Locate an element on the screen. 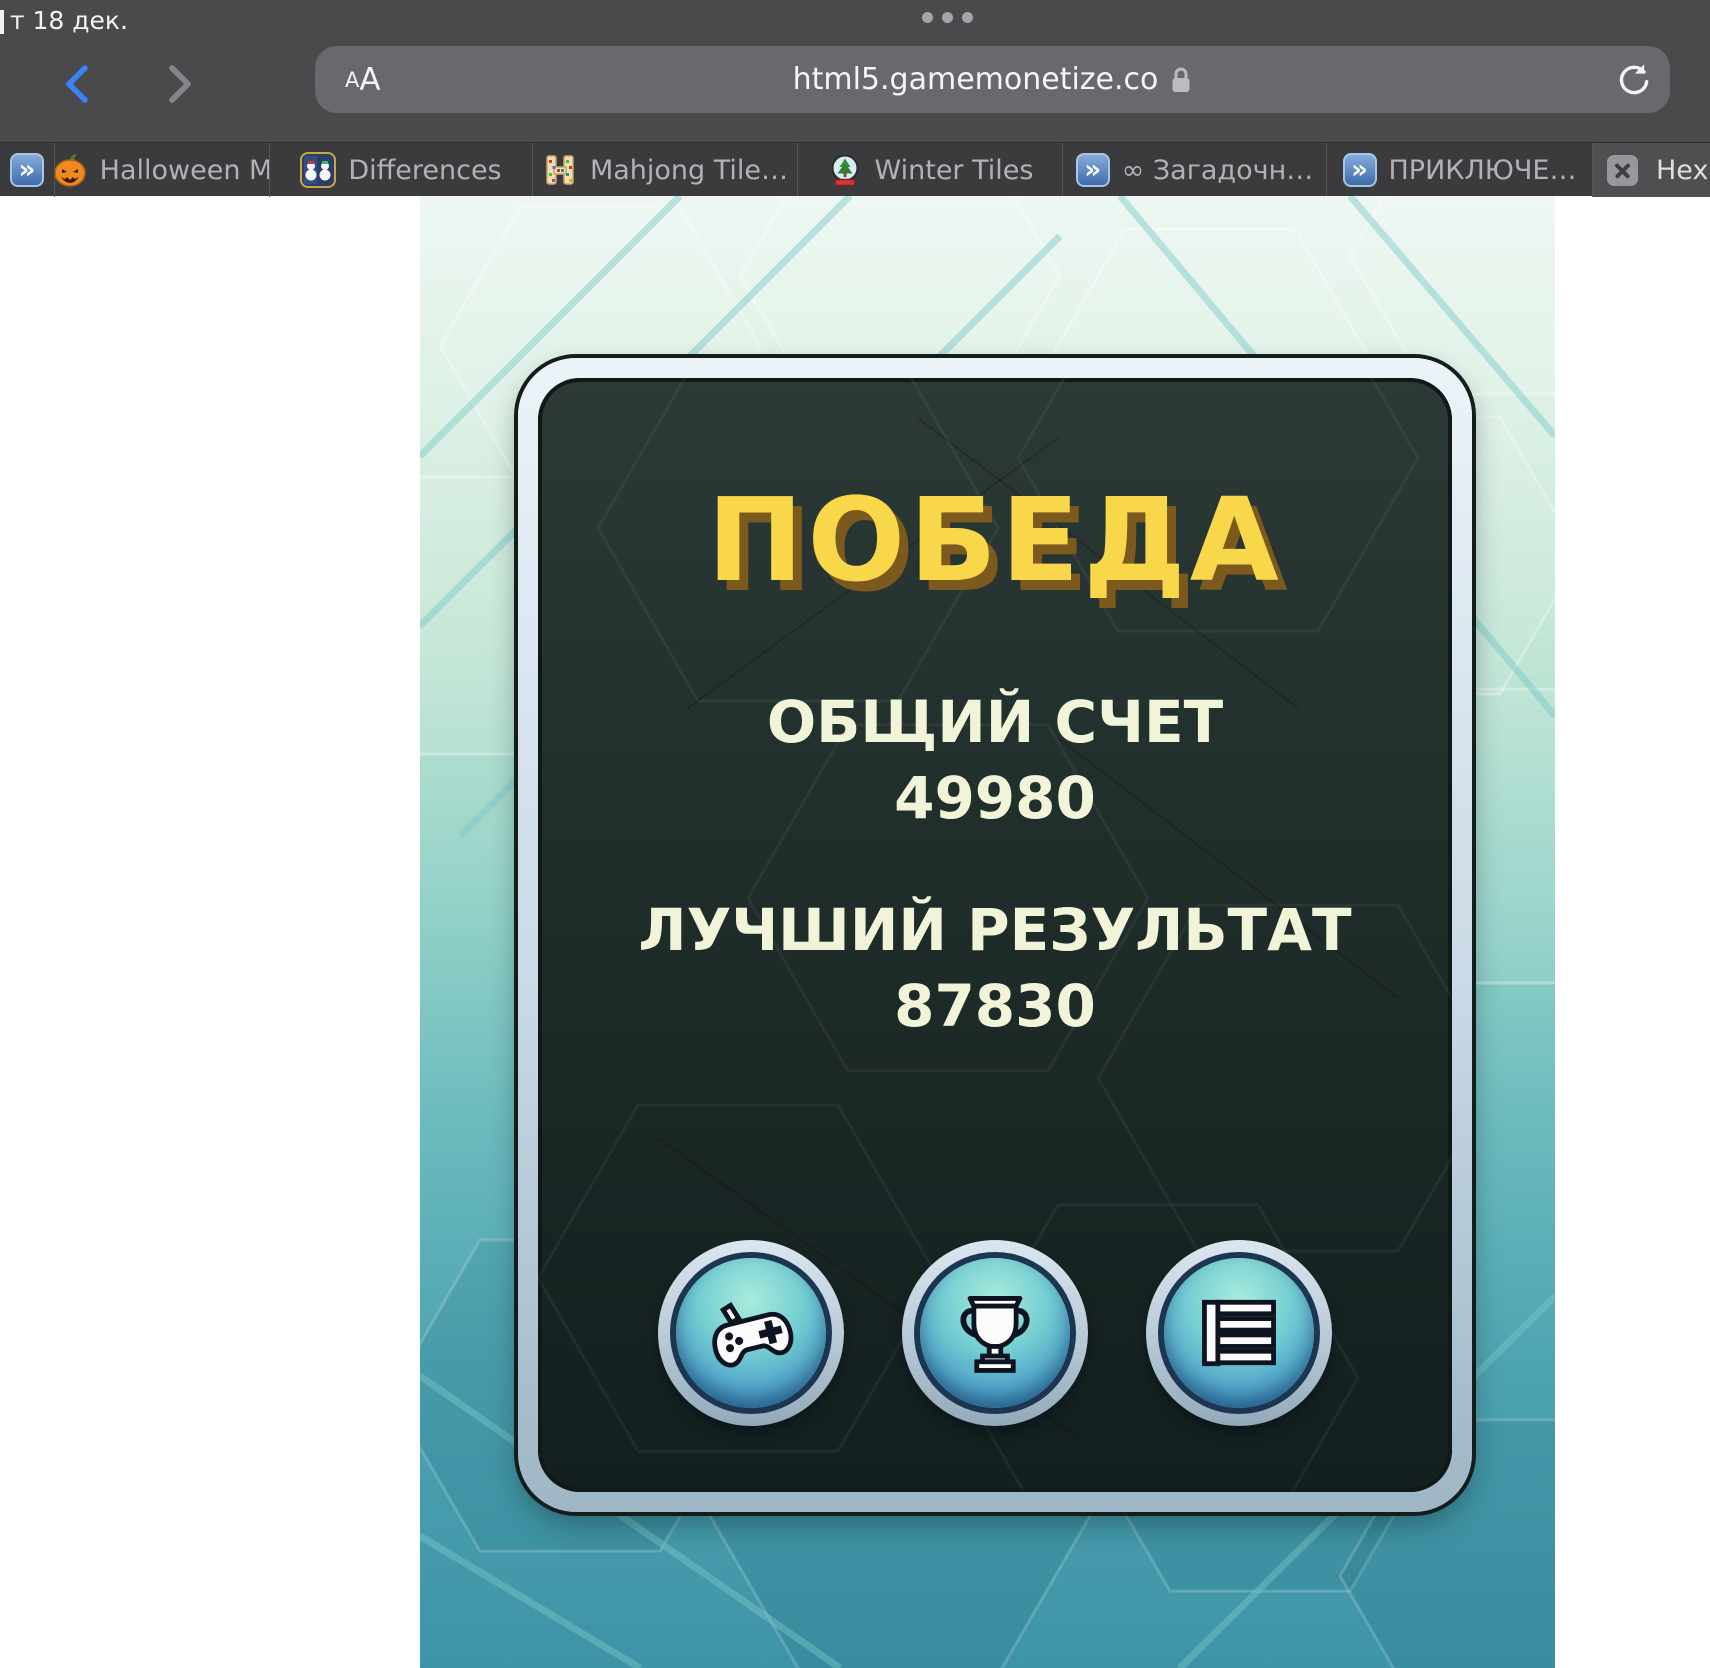 Image resolution: width=1710 pixels, height=1668 pixels. forward-button is located at coordinates (180, 84).